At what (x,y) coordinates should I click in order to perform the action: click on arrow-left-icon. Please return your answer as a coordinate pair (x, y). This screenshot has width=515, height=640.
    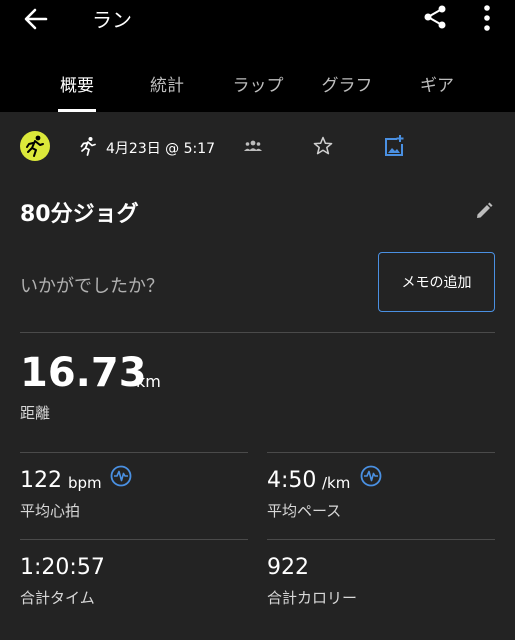
    Looking at the image, I should click on (36, 19).